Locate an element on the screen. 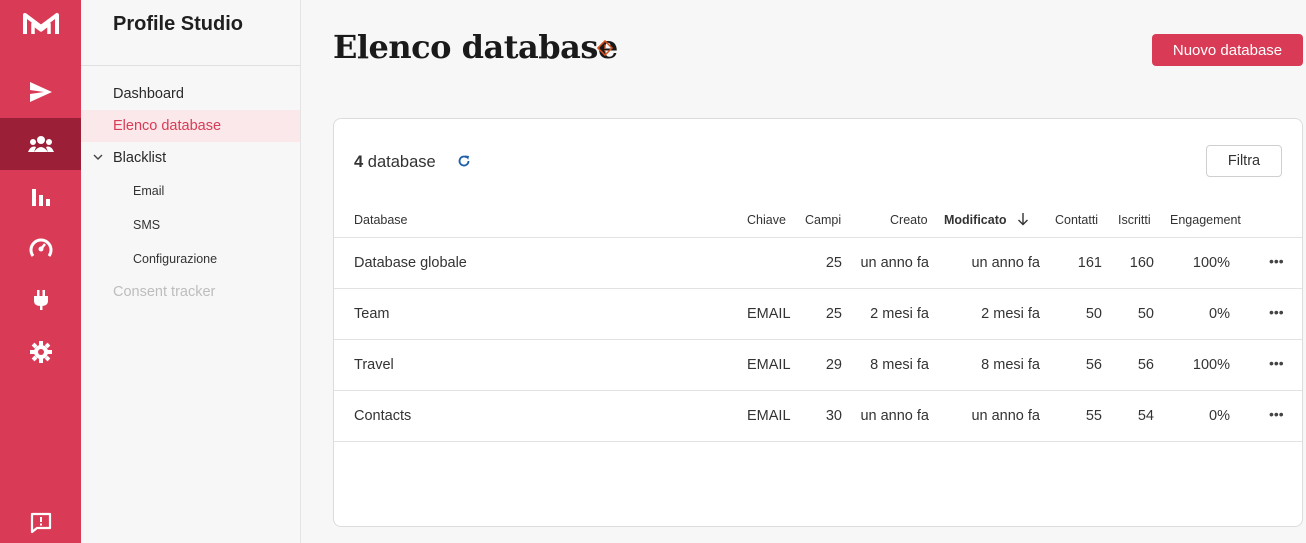 This screenshot has height=543, width=1306. plug-icon is located at coordinates (40, 300).